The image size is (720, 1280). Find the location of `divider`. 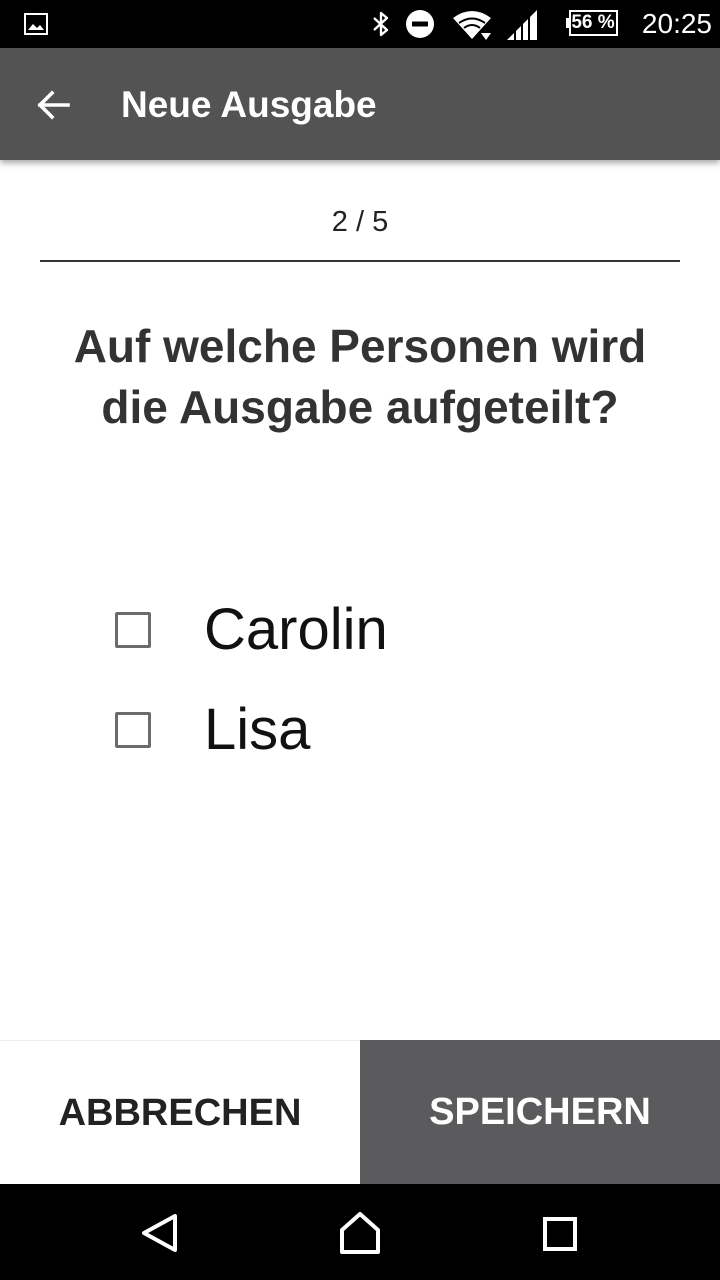

divider is located at coordinates (360, 261).